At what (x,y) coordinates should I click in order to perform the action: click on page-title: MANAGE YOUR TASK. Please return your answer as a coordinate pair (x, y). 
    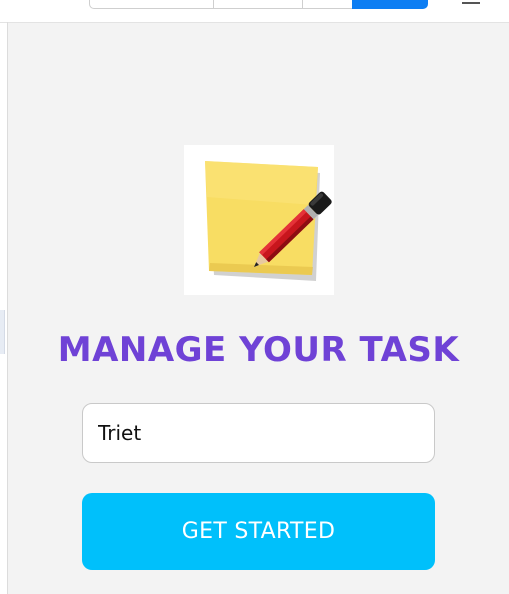
    Looking at the image, I should click on (258, 350).